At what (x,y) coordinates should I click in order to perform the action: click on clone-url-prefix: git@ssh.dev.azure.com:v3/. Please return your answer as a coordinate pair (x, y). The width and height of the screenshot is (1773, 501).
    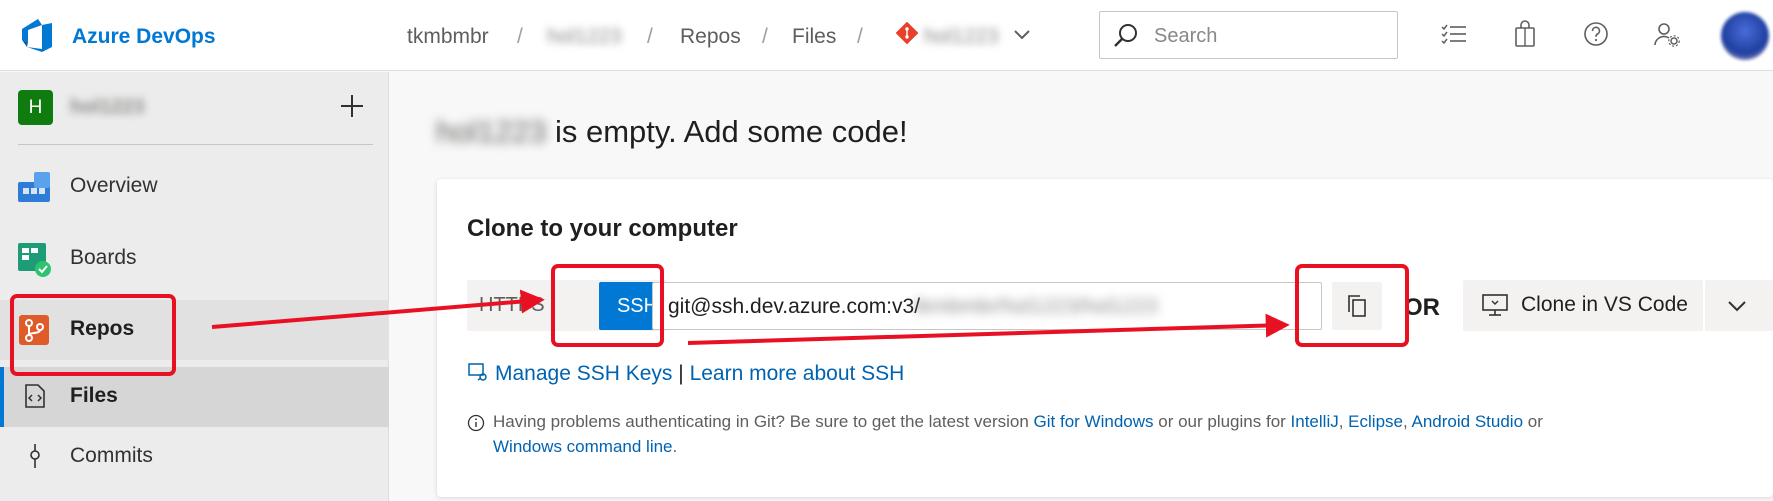
    Looking at the image, I should click on (794, 306).